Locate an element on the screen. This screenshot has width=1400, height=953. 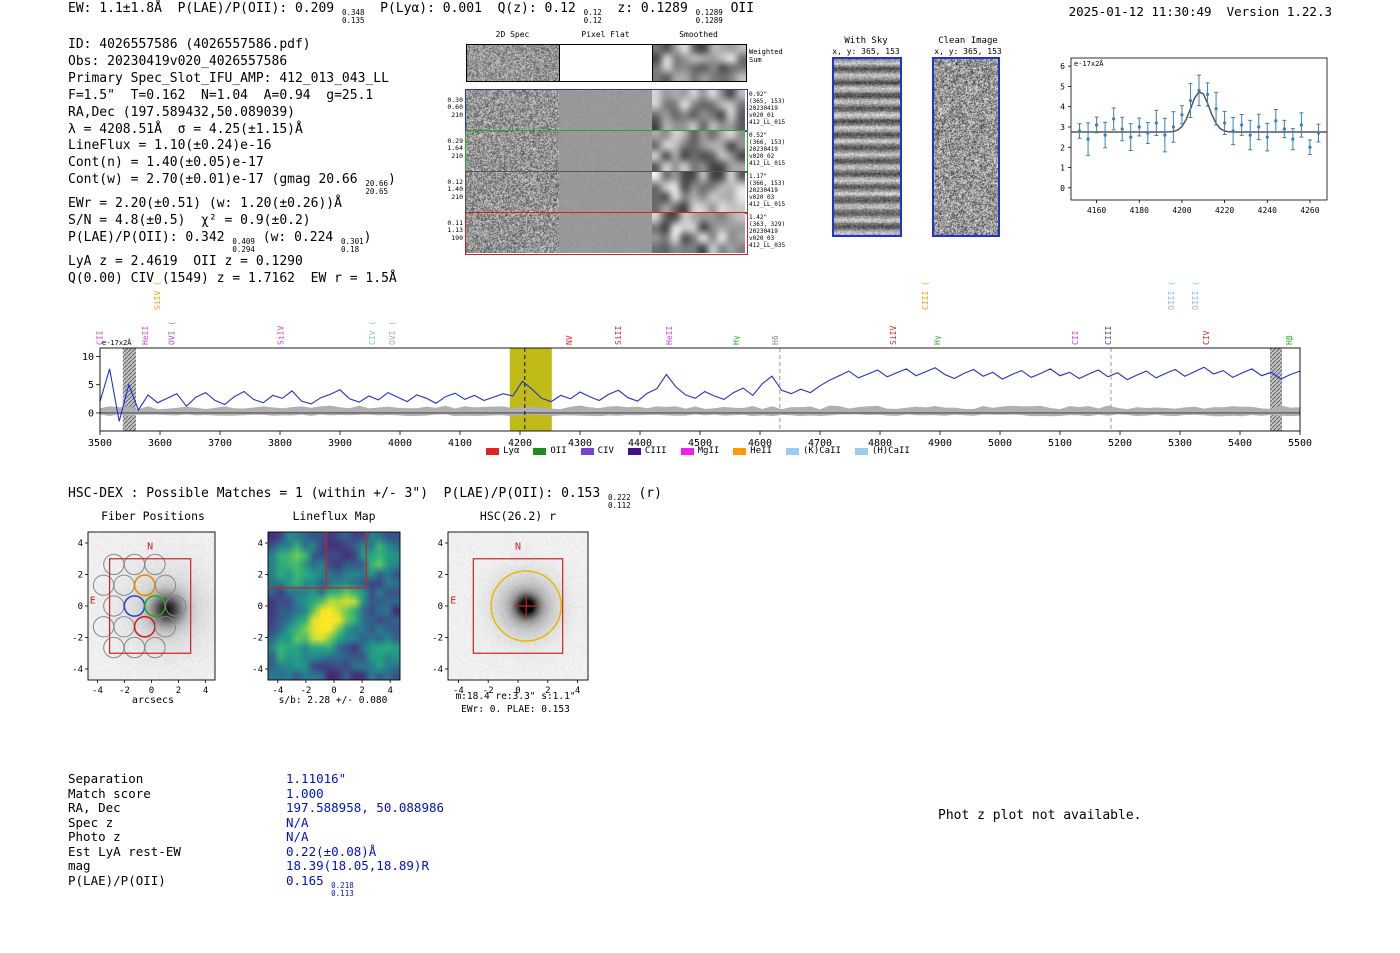
hscr-caption-2: EWr: 0. PLAE: 0.153 is located at coordinates (515, 709).